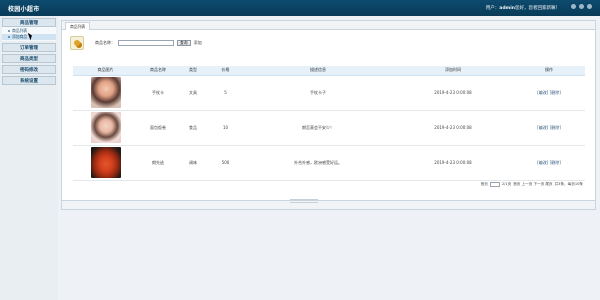 The image size is (600, 300). I want to click on search-button: 查询, so click(184, 43).